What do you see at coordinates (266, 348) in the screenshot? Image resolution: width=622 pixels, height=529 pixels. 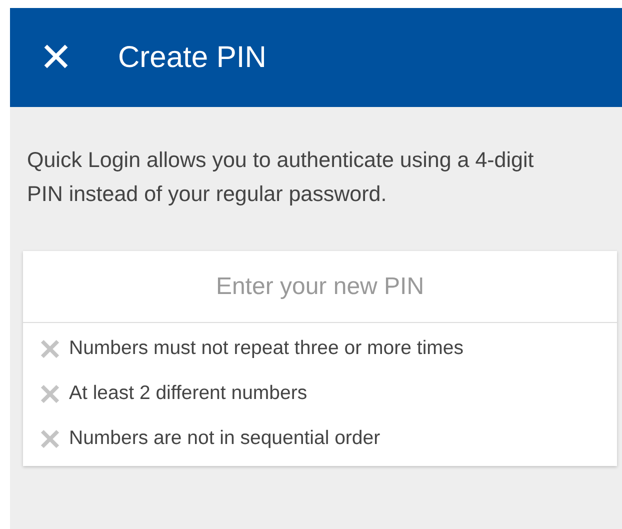 I see `rule-text: Numbers must not repeat three or more times` at bounding box center [266, 348].